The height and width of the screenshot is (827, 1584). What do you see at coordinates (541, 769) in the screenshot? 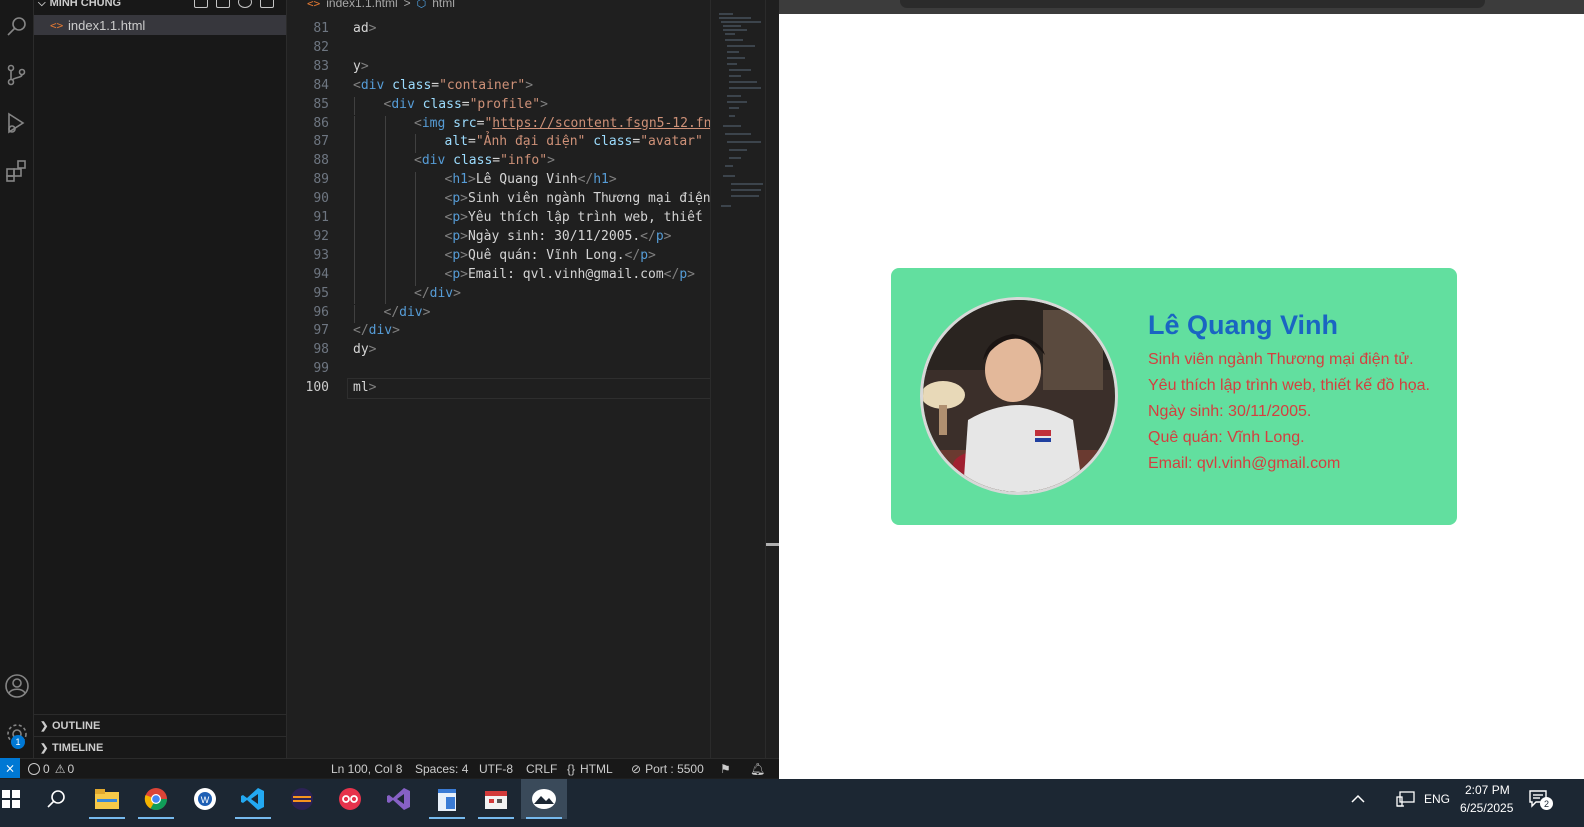
I see `line-ending: CRLF` at bounding box center [541, 769].